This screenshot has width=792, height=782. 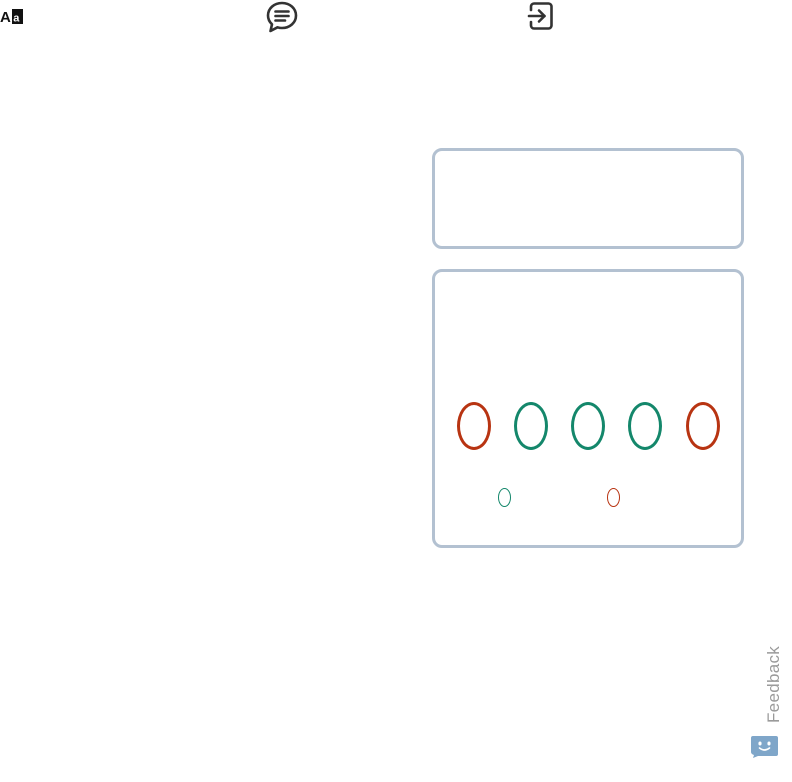 What do you see at coordinates (541, 16) in the screenshot?
I see `login-icon` at bounding box center [541, 16].